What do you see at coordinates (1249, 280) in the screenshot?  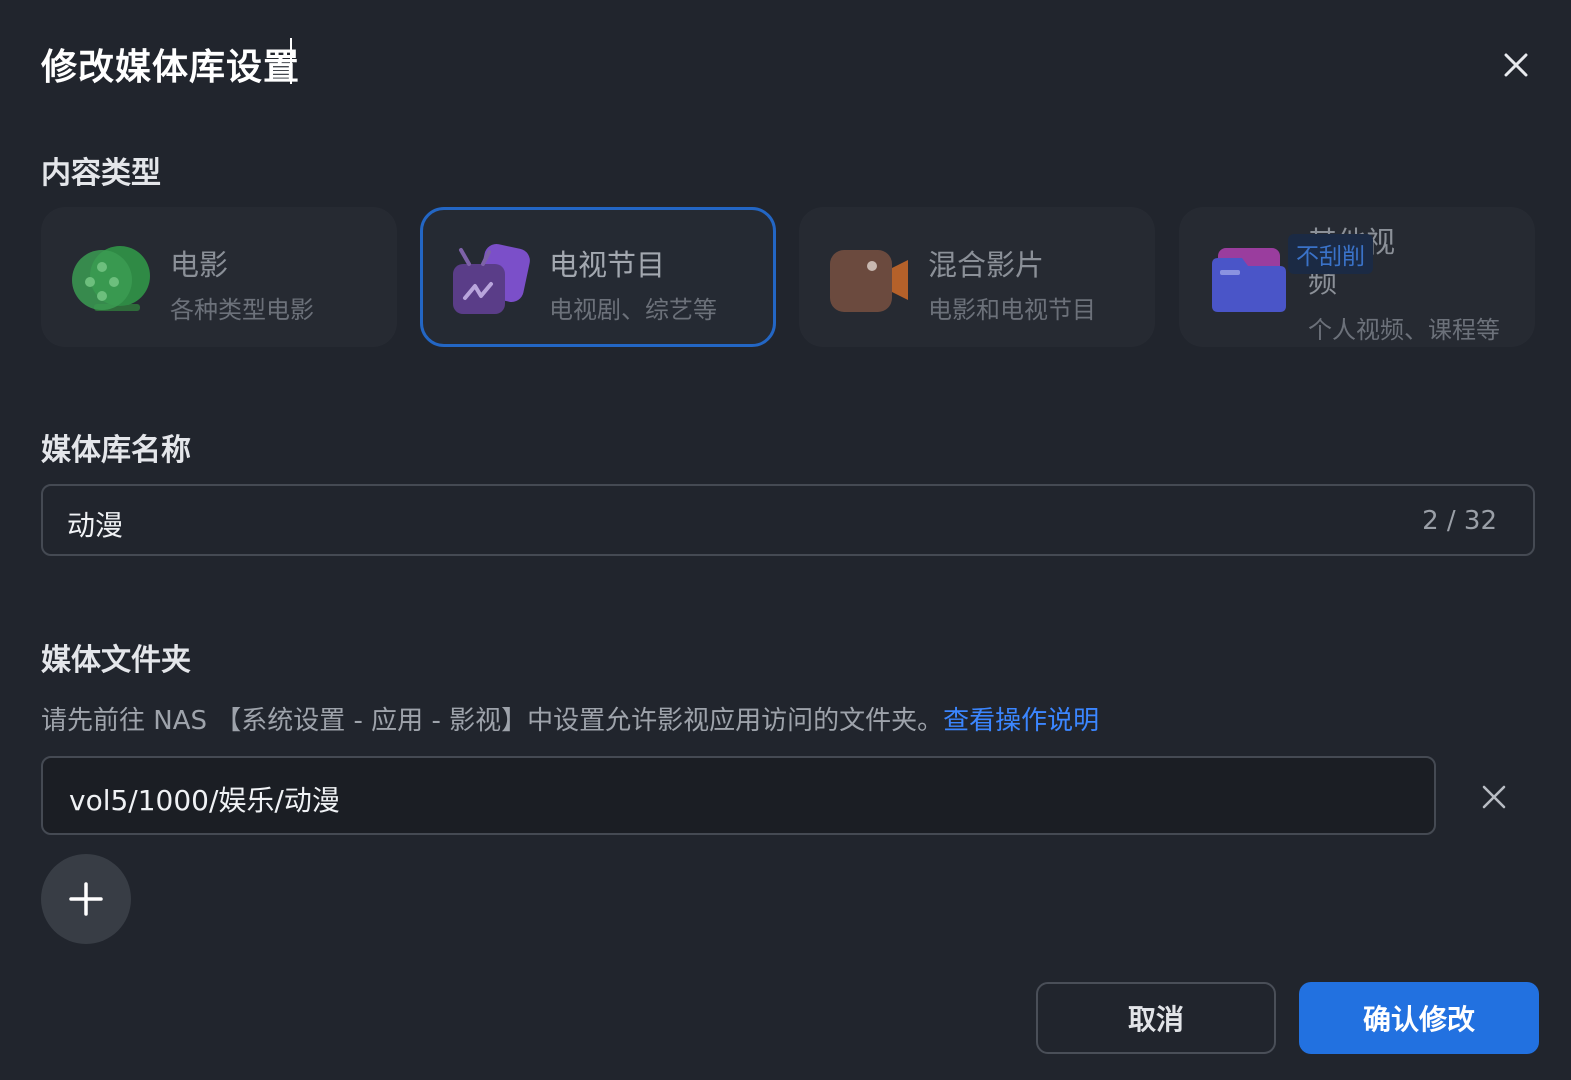 I see `folder-icon` at bounding box center [1249, 280].